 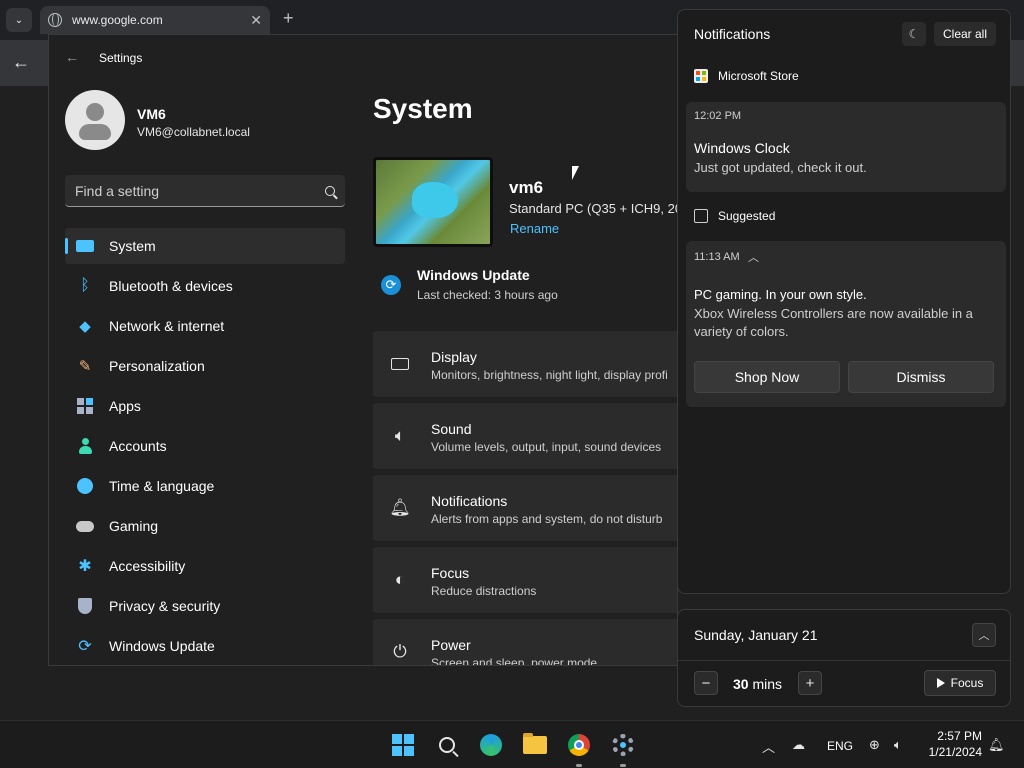 I want to click on browser-back-button: ←, so click(x=21, y=62).